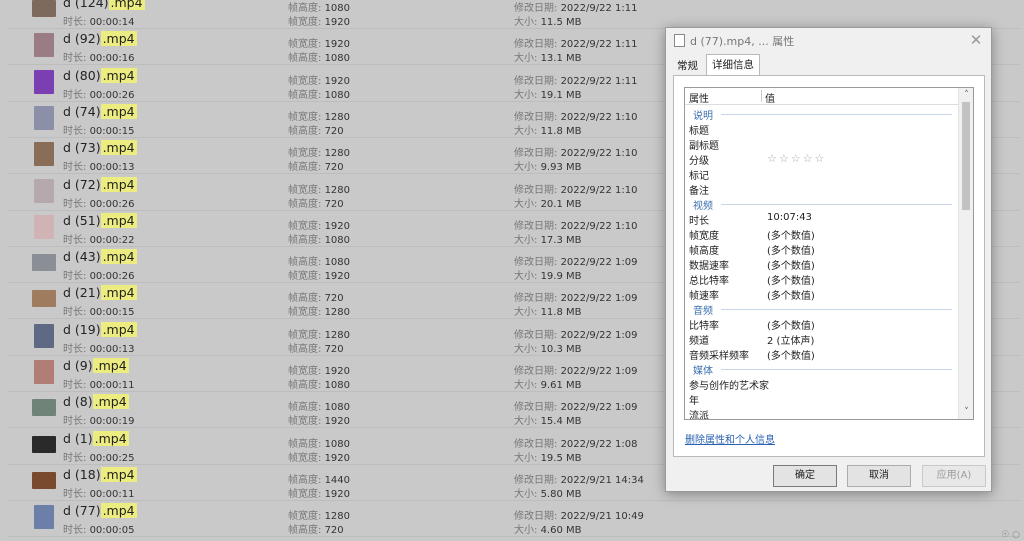 The image size is (1024, 541). I want to click on property-name: 分级, so click(699, 161).